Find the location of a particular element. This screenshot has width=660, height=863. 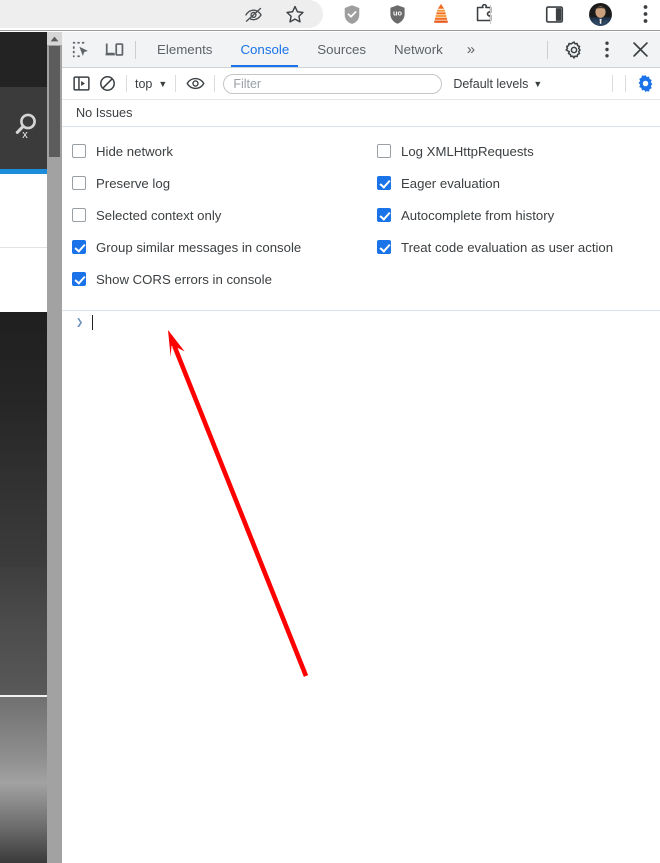

filter-input is located at coordinates (333, 83).